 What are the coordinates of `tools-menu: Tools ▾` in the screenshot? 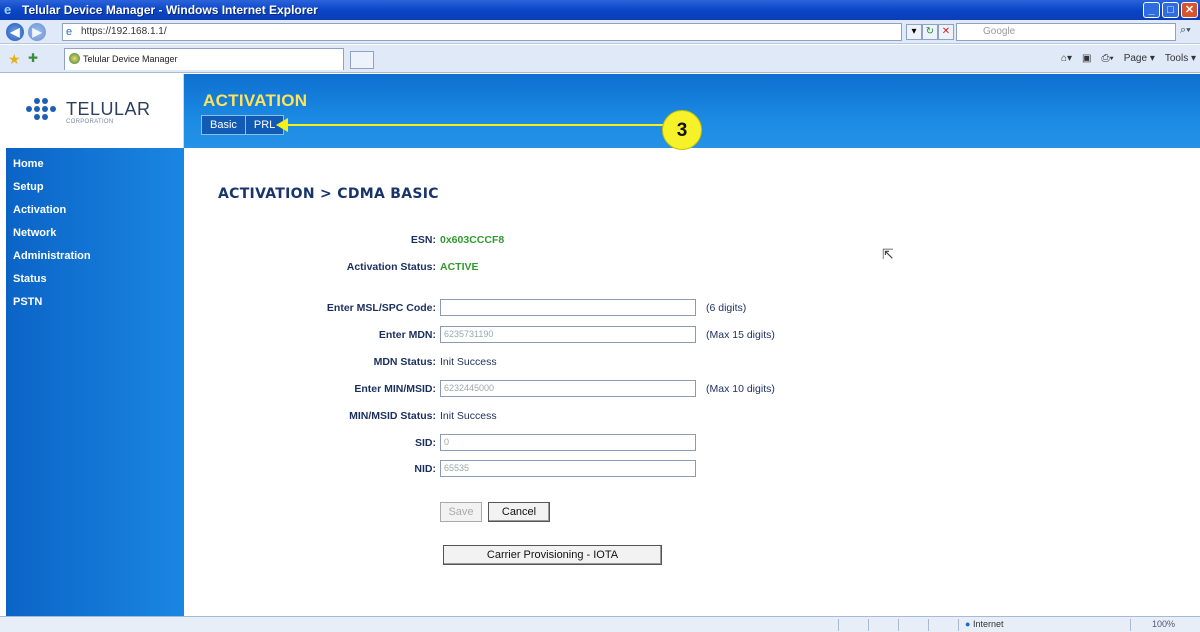 It's located at (1180, 58).